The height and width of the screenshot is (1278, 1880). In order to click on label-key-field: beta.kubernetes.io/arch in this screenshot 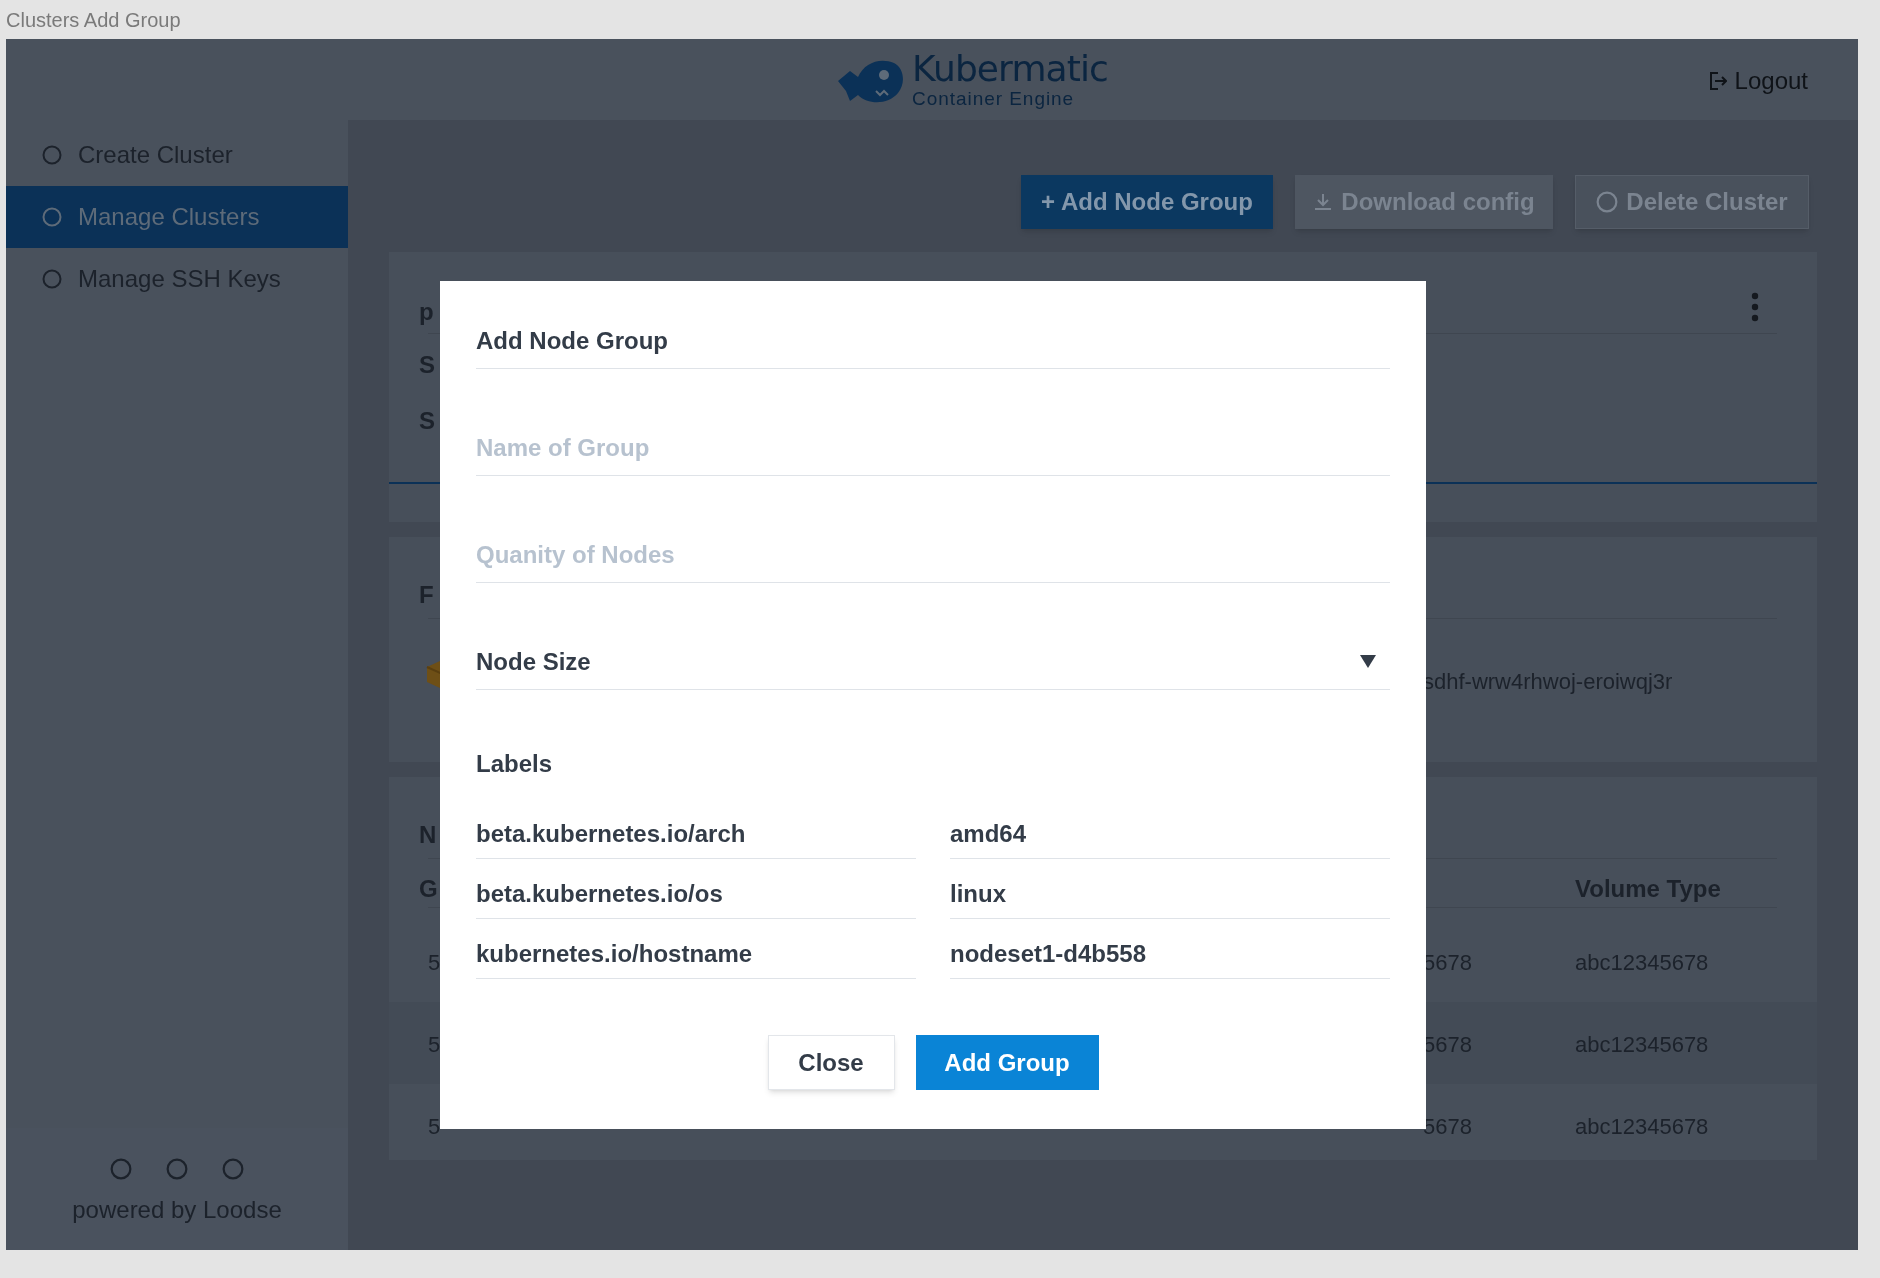, I will do `click(696, 834)`.